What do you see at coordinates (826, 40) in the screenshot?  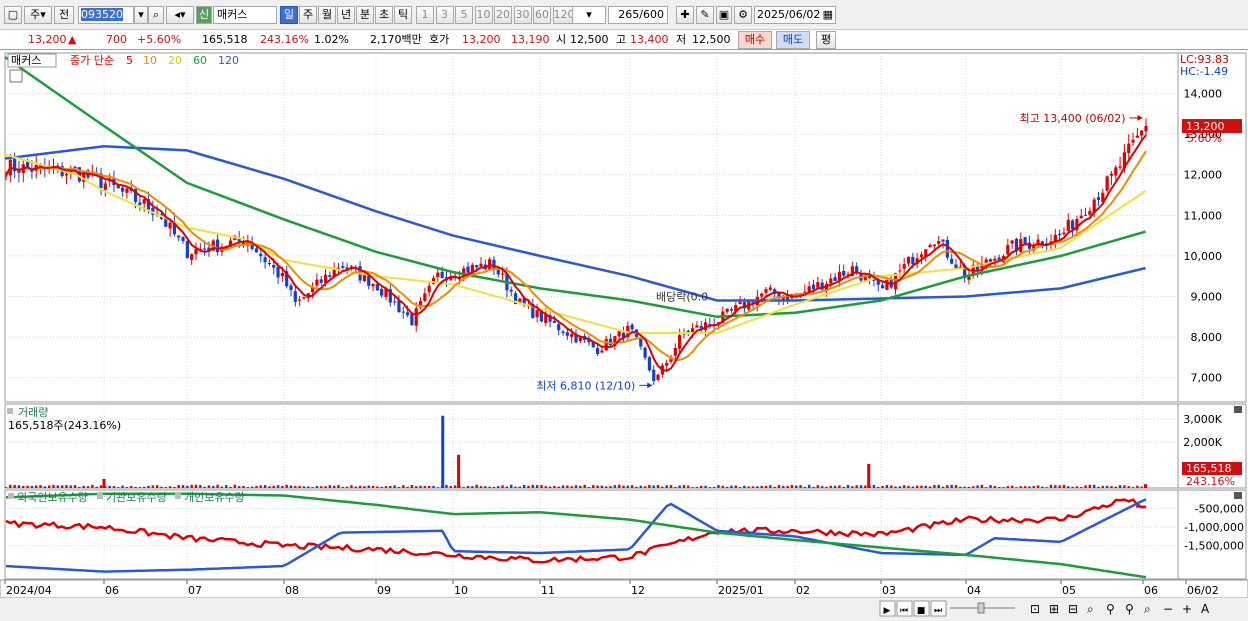 I see `eval-button: 평` at bounding box center [826, 40].